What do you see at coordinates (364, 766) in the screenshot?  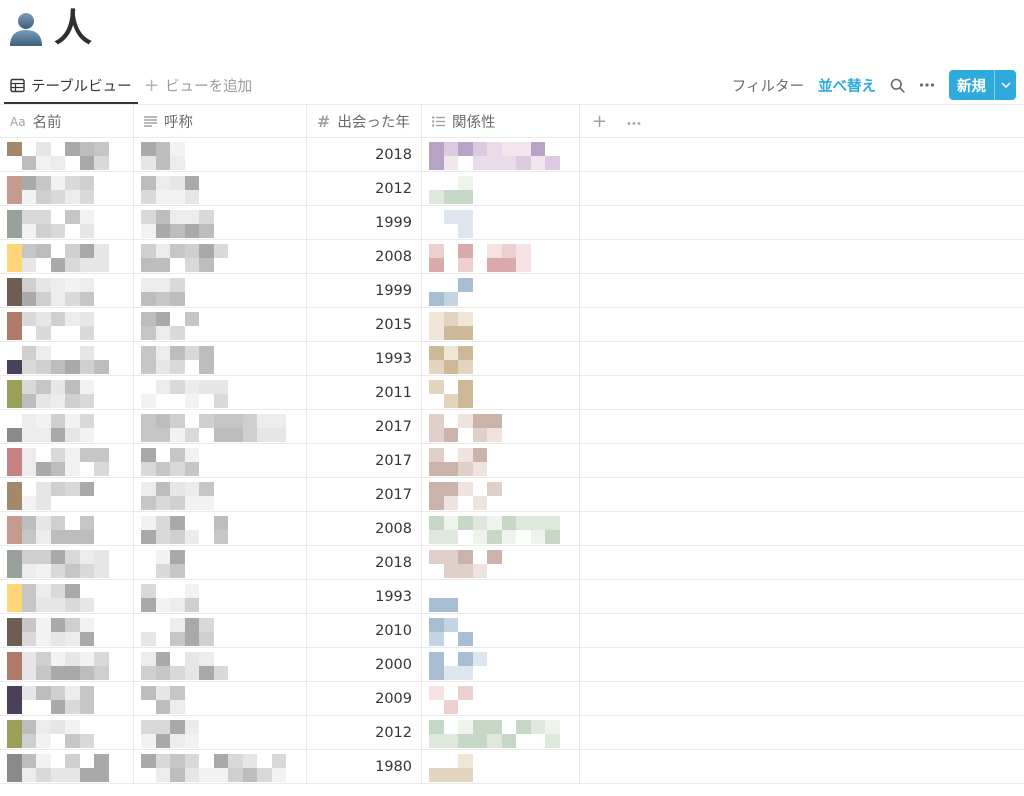 I see `cell-year-met: 1980` at bounding box center [364, 766].